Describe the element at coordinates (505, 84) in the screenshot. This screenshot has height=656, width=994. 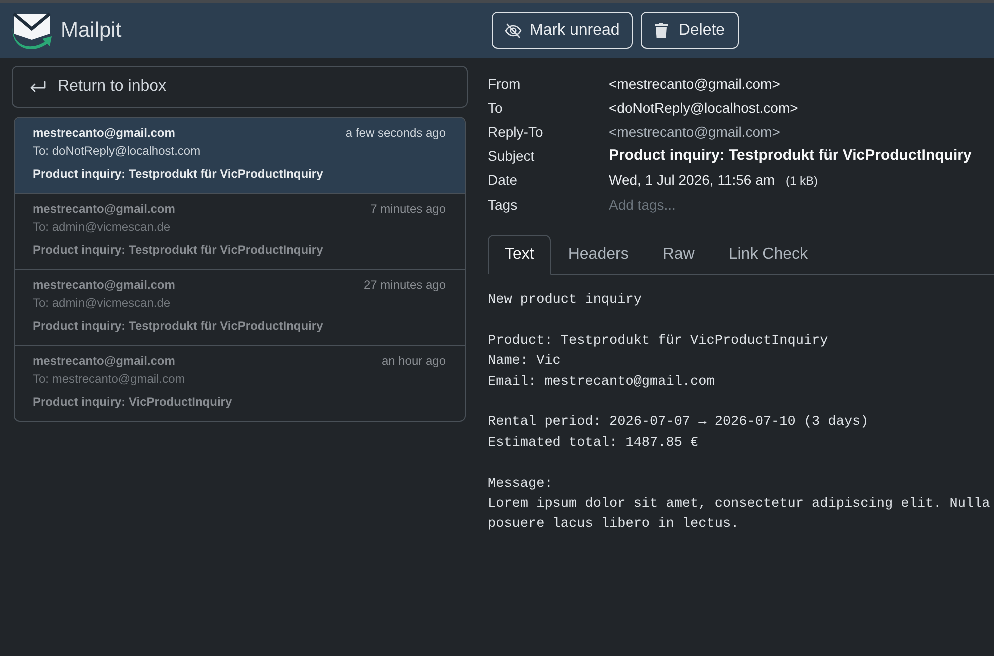
I see `header-label: From` at that location.